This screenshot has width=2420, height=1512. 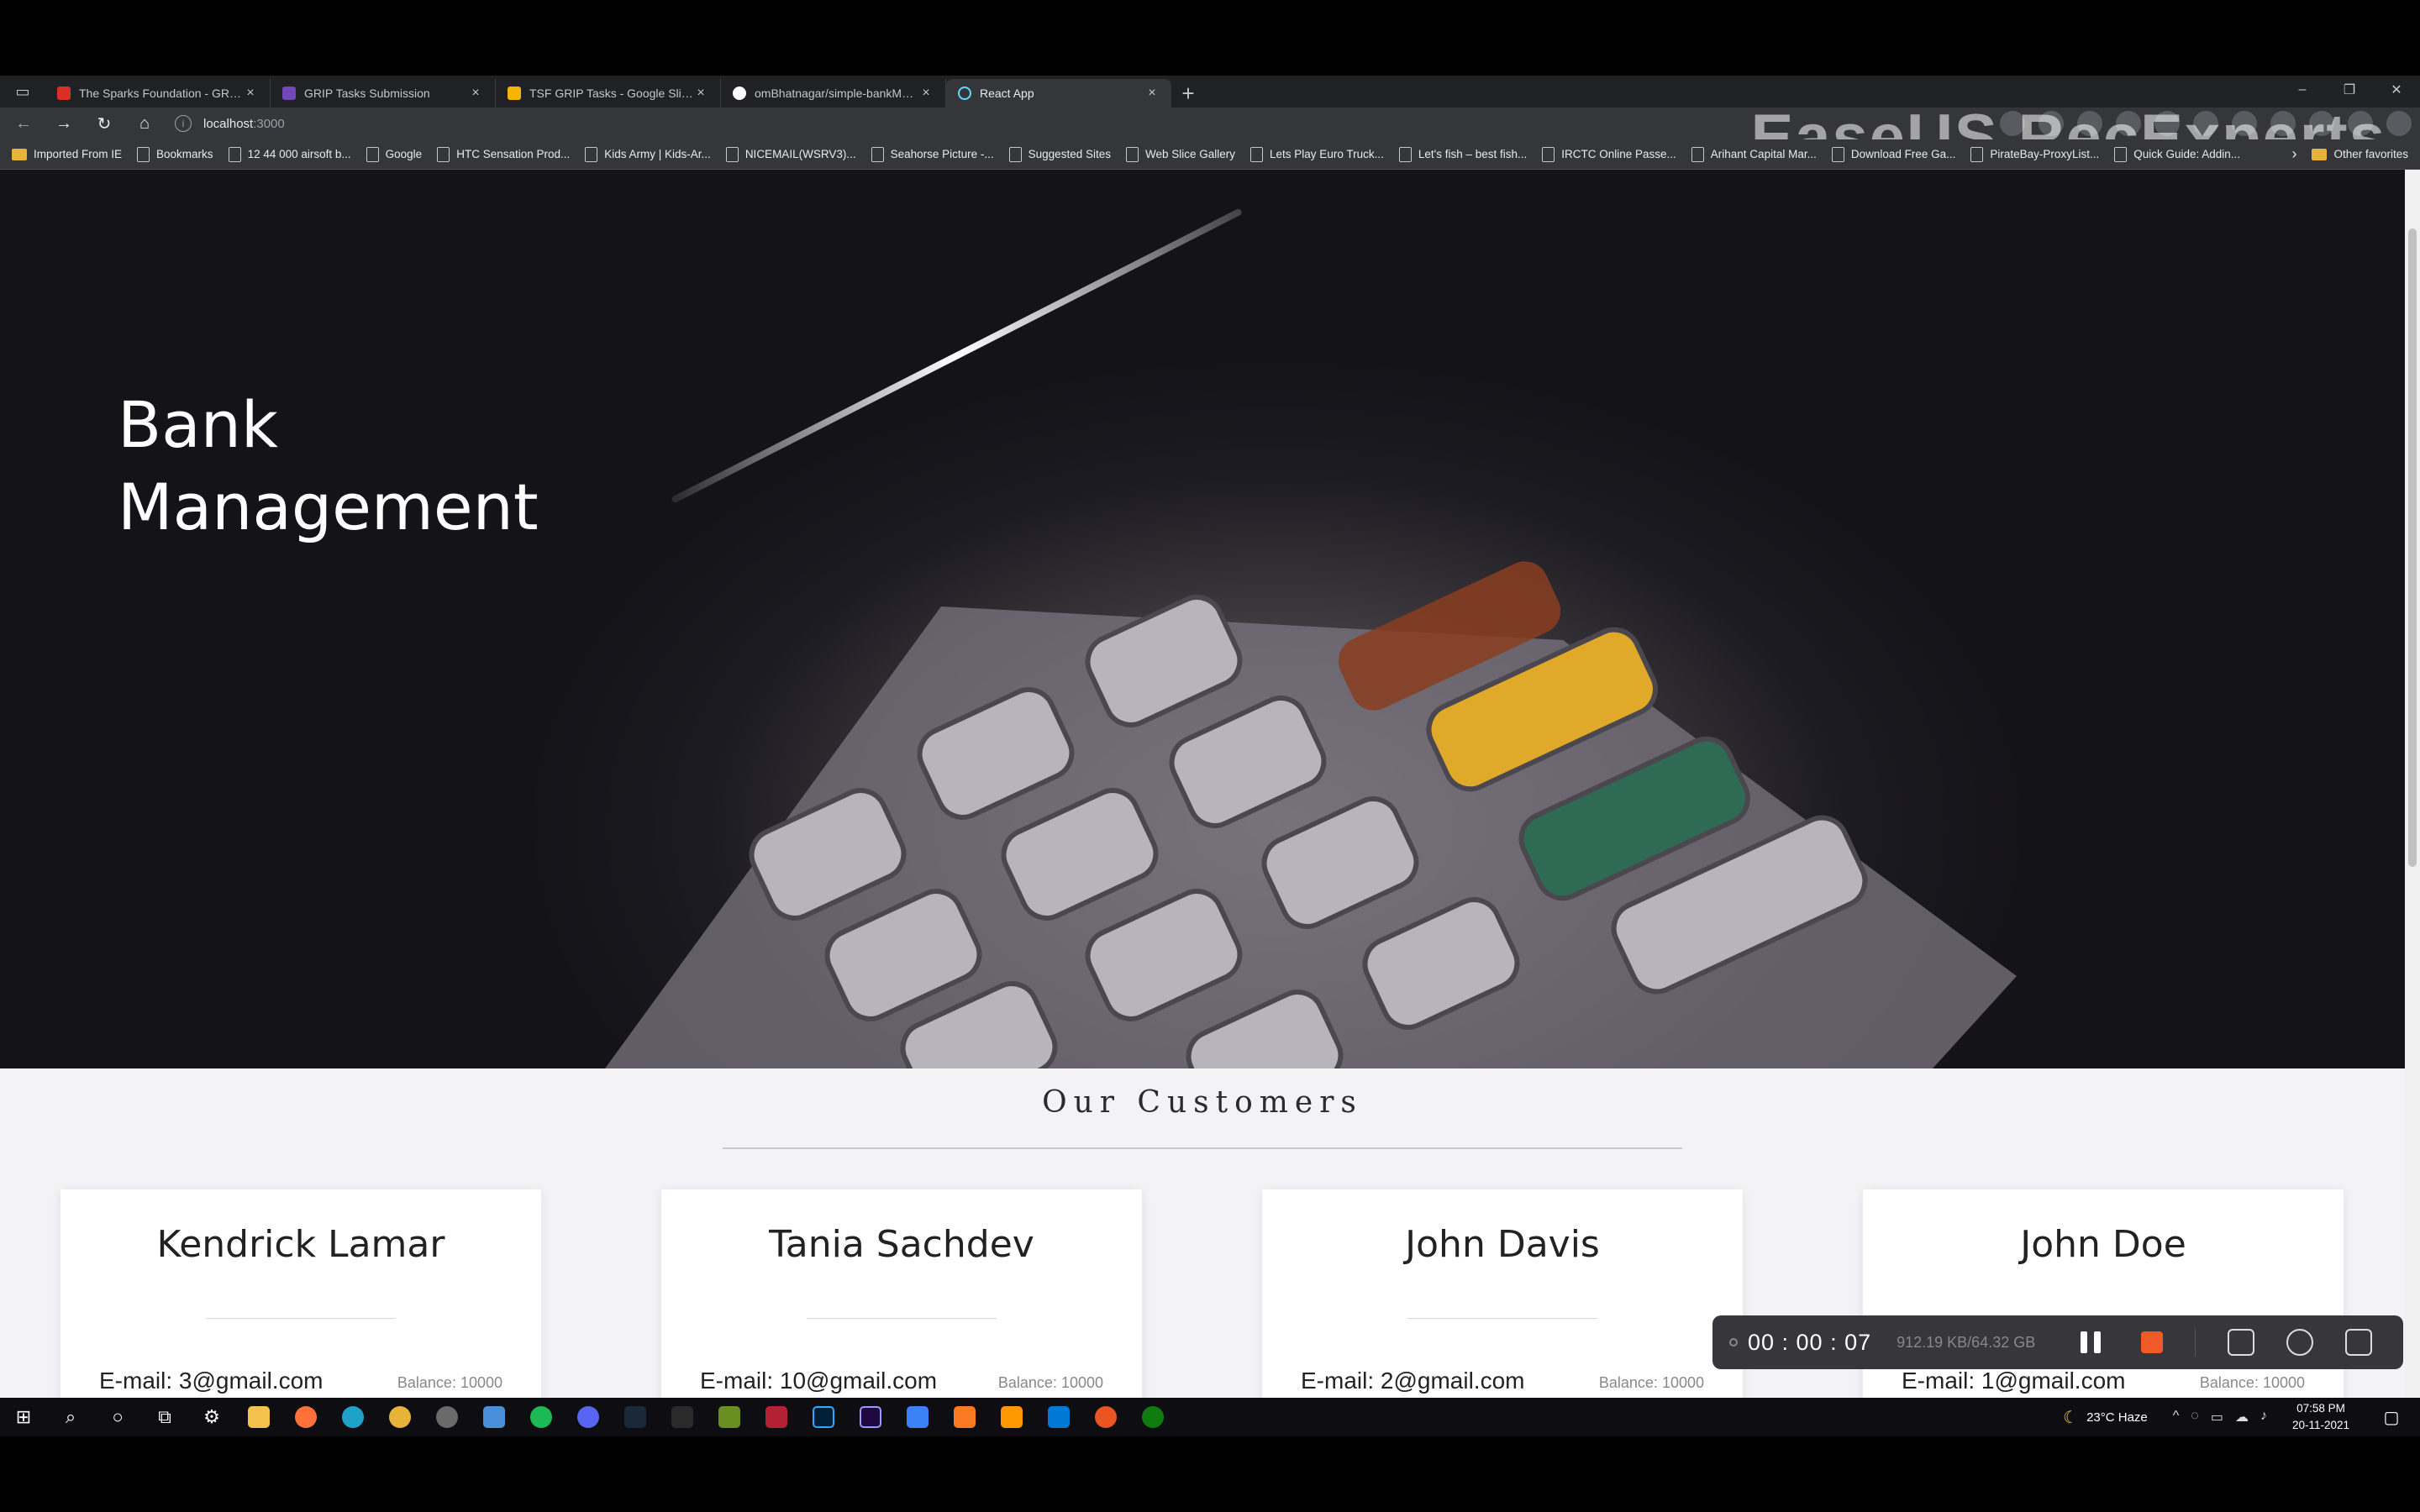 I want to click on battery-icon: ▭, so click(x=2217, y=1417).